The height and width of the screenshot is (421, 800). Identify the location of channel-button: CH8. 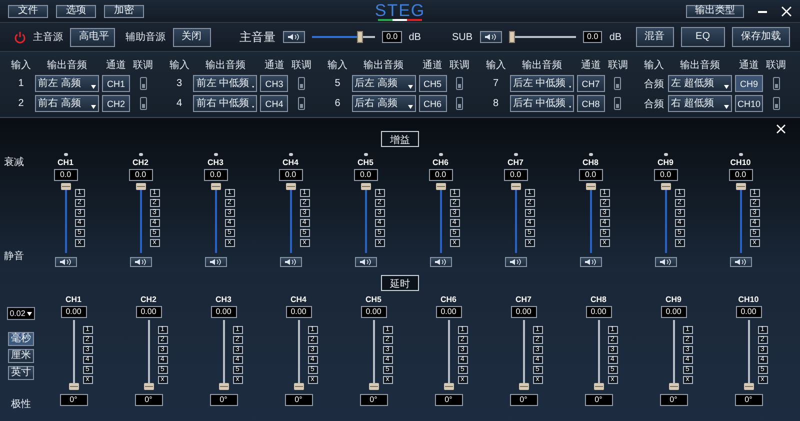
(590, 103).